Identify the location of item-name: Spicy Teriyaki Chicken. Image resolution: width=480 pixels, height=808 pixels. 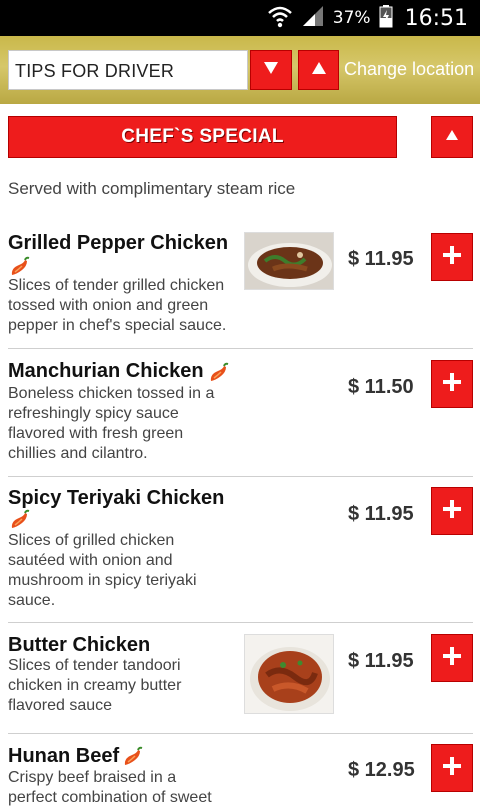
(116, 498).